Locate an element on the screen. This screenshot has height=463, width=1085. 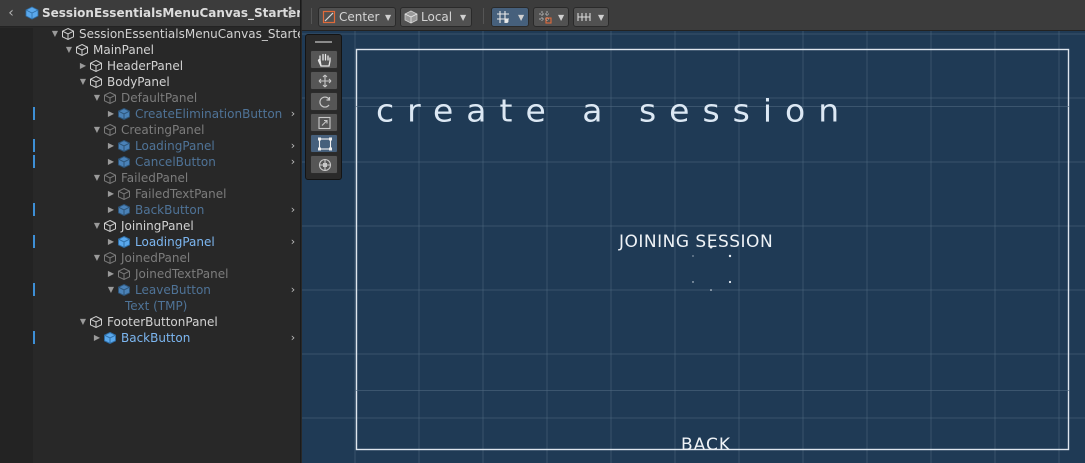
create-session-title: create a session is located at coordinates (614, 110).